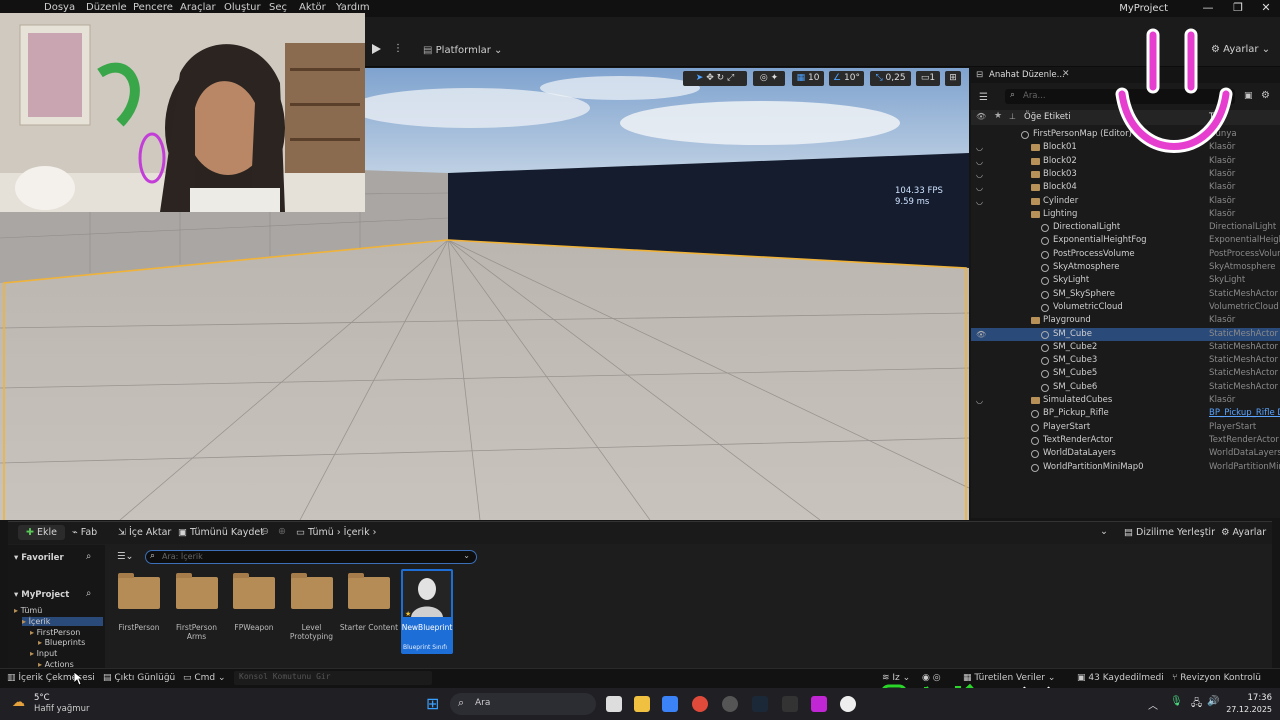  I want to click on favorites-section: ▾ Favoriler, so click(39, 558).